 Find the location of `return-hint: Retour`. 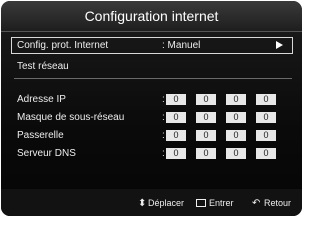

return-hint: Retour is located at coordinates (278, 203).